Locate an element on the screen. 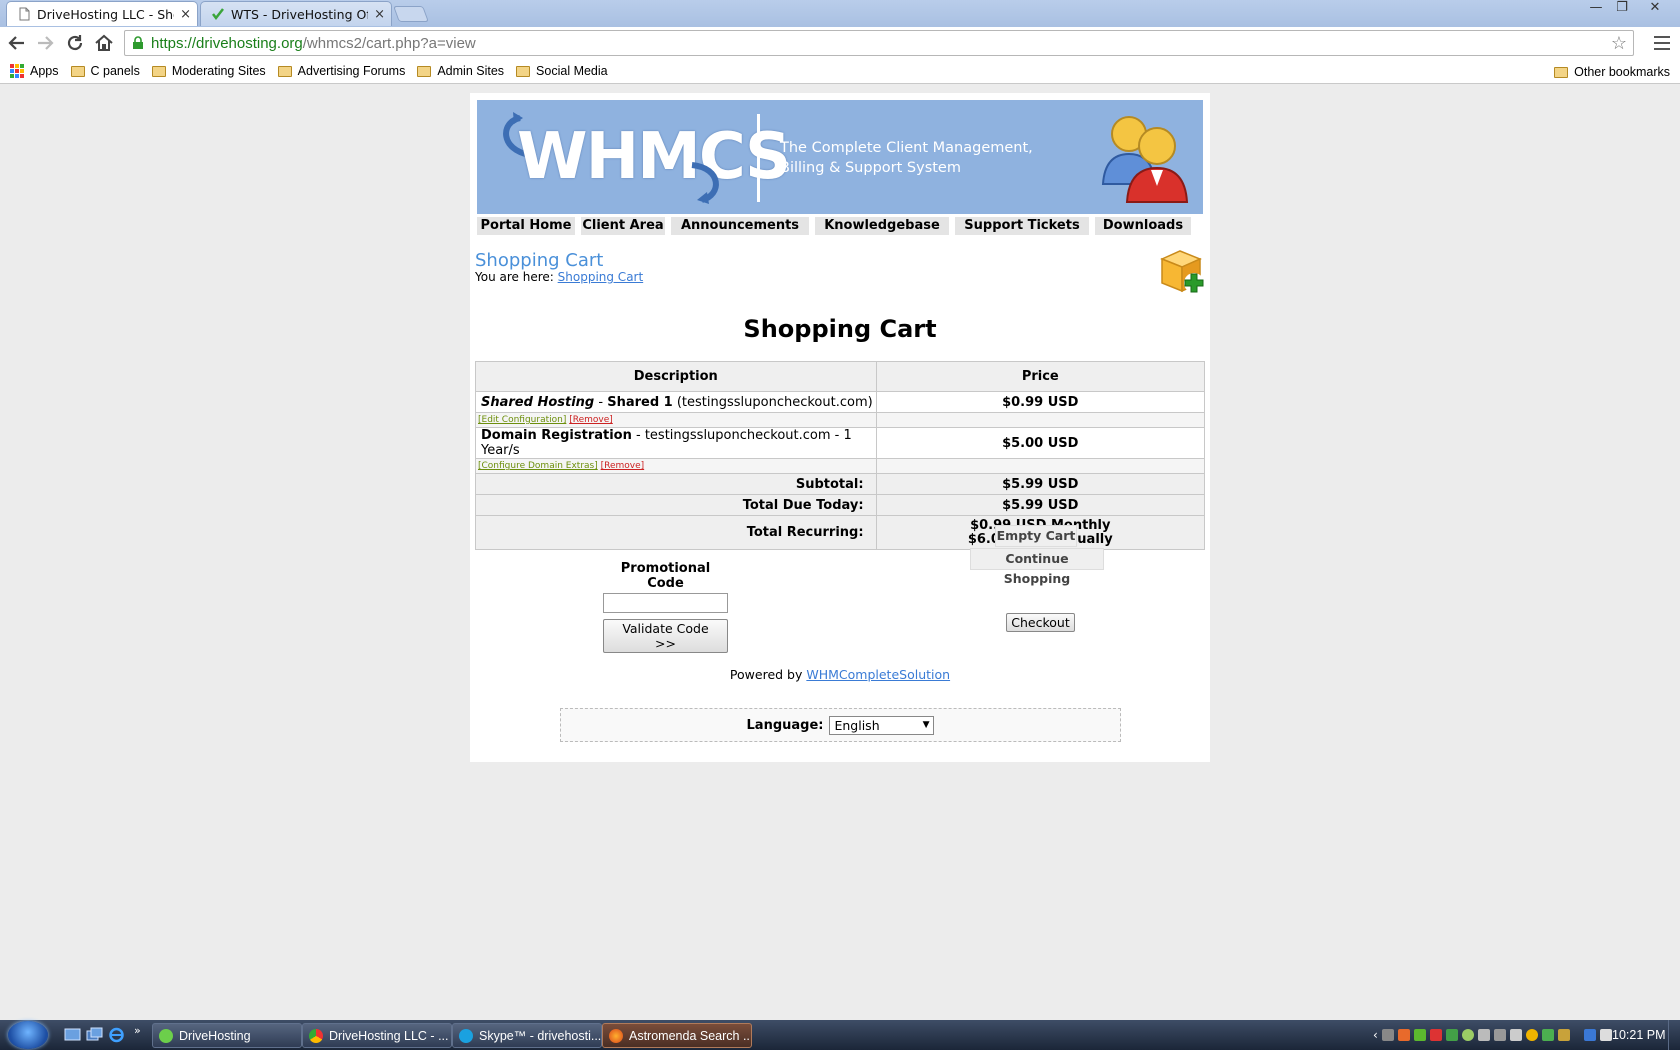 The width and height of the screenshot is (1680, 1050). start-button is located at coordinates (28, 1035).